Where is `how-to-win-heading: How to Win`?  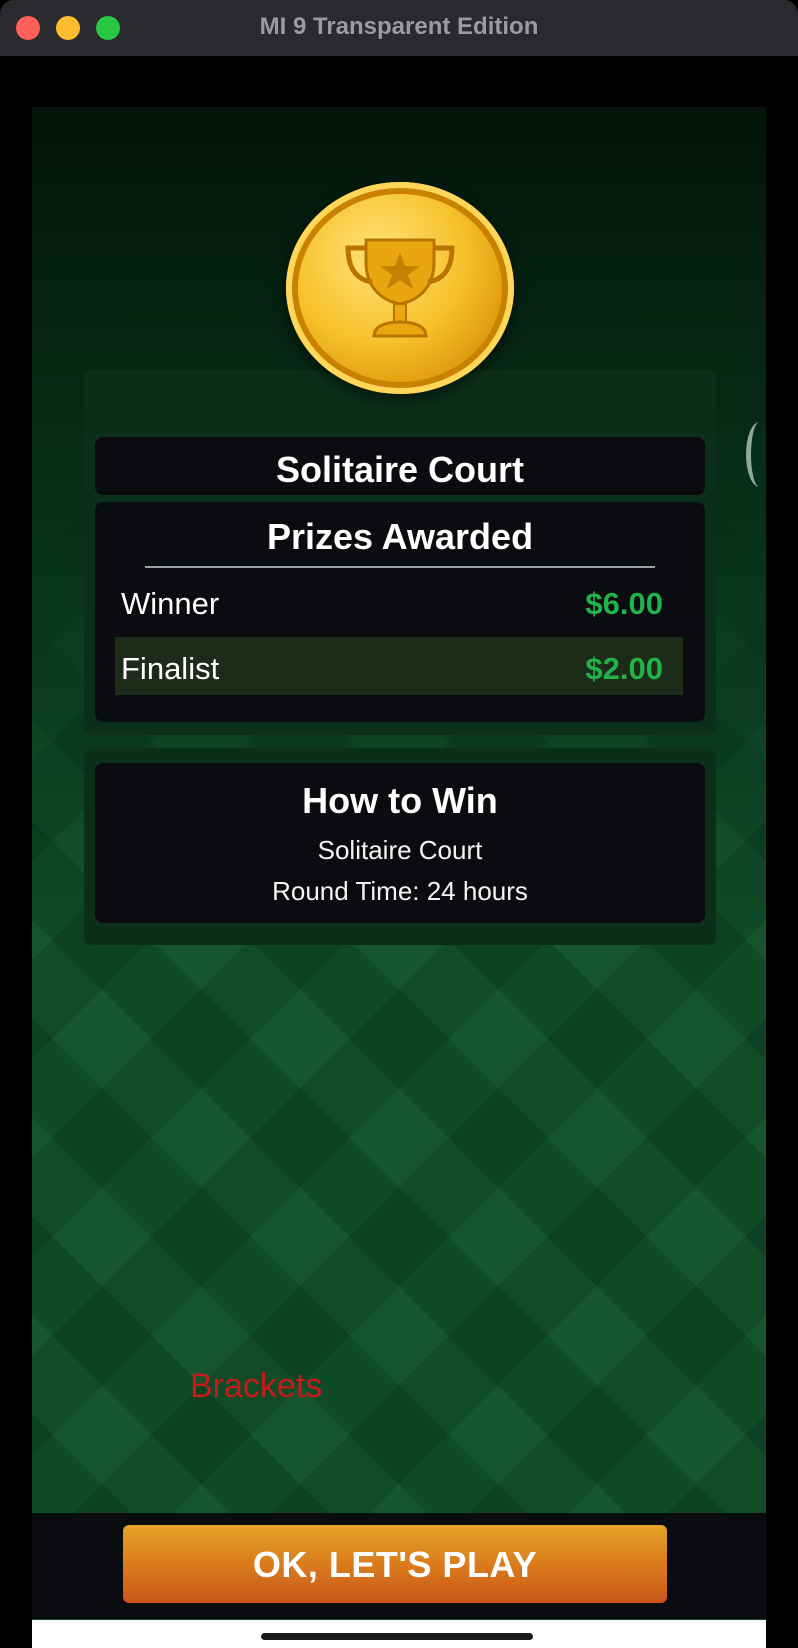
how-to-win-heading: How to Win is located at coordinates (400, 800).